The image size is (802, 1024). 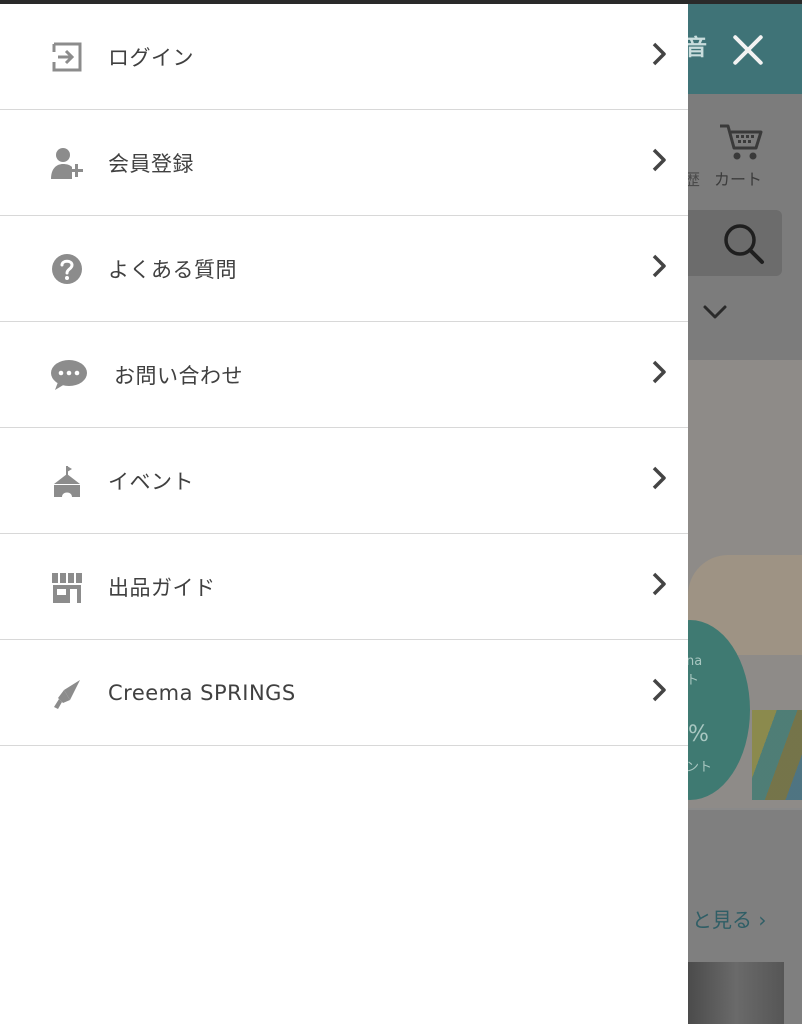 What do you see at coordinates (699, 767) in the screenshot?
I see `promo-text-bottom: ント` at bounding box center [699, 767].